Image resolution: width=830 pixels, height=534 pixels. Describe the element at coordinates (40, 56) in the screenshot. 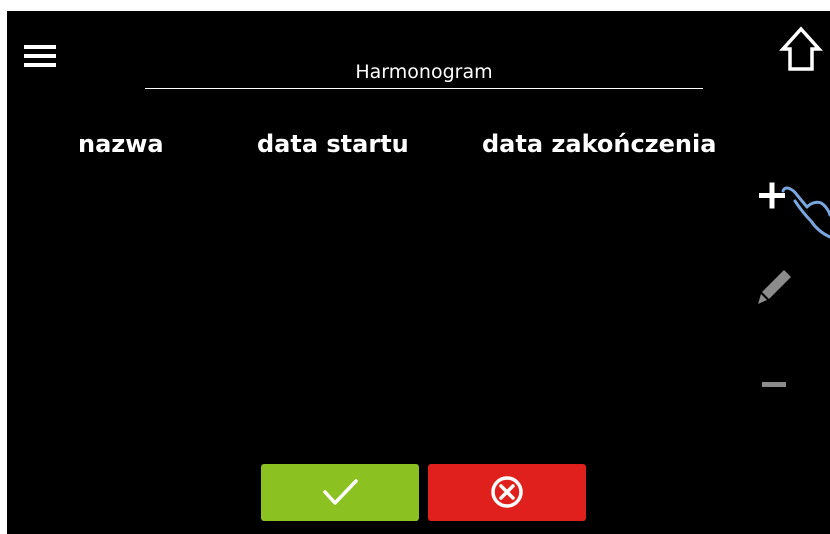

I see `menu-icon` at that location.